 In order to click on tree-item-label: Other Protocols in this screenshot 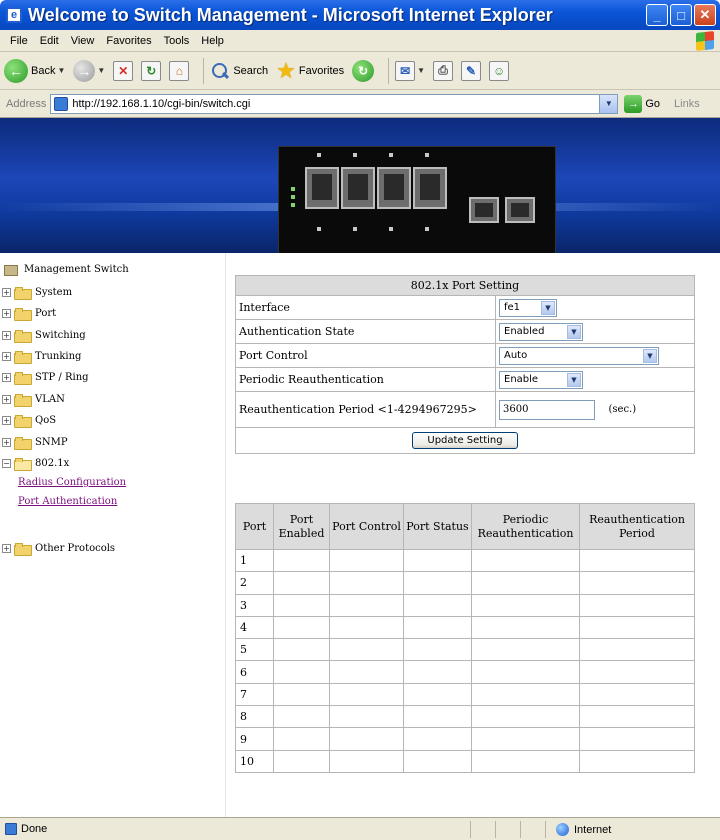, I will do `click(75, 548)`.